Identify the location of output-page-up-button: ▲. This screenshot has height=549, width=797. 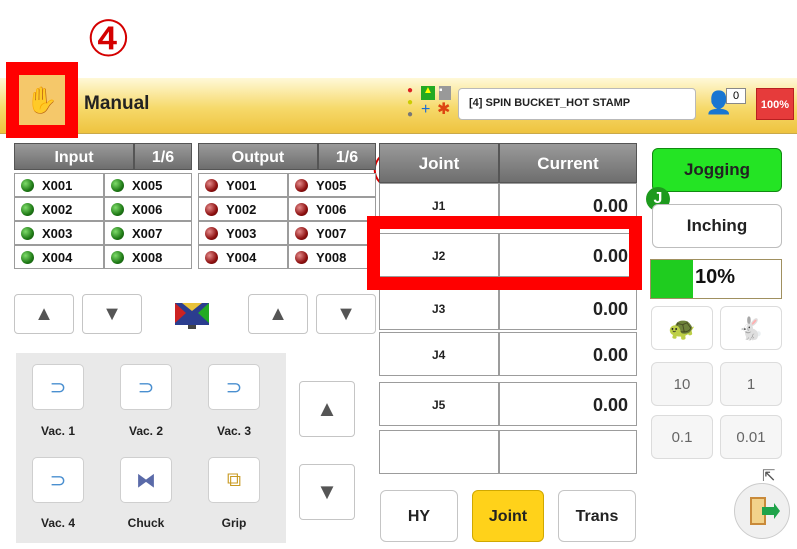
(278, 314).